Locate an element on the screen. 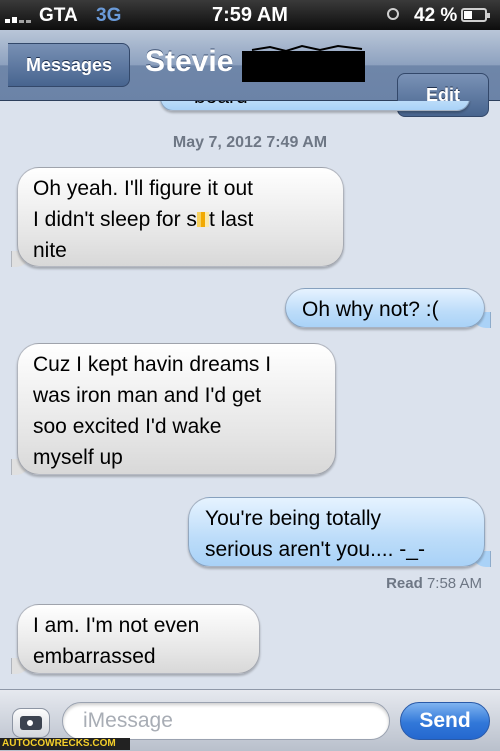 The image size is (500, 751). contact-name: Stevie is located at coordinates (189, 61).